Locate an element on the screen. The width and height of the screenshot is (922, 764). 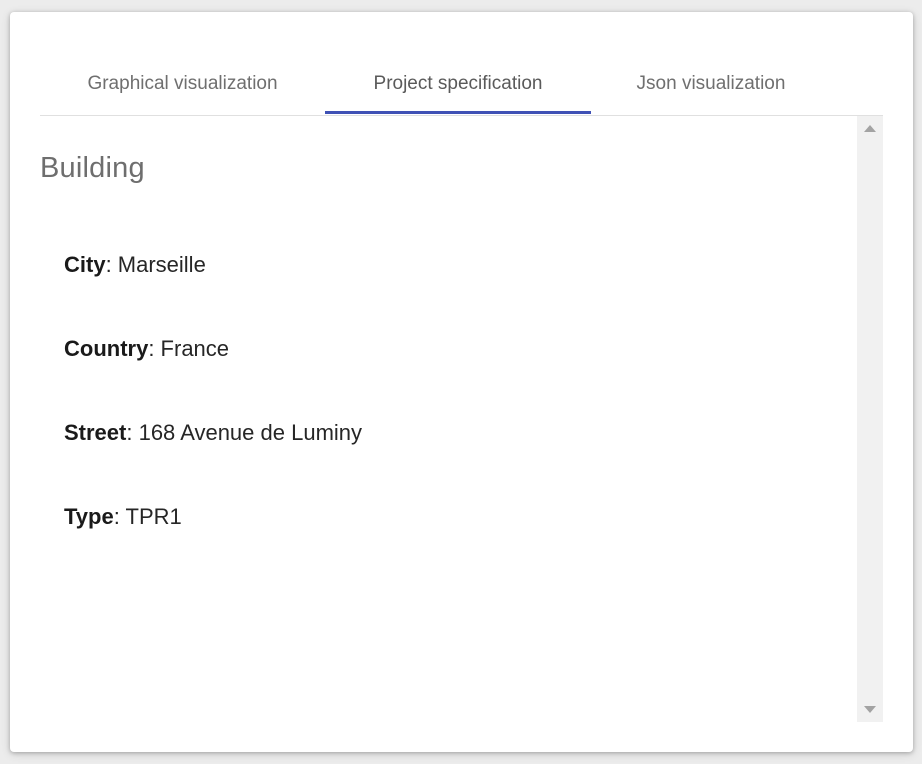
field-key: Type is located at coordinates (89, 516).